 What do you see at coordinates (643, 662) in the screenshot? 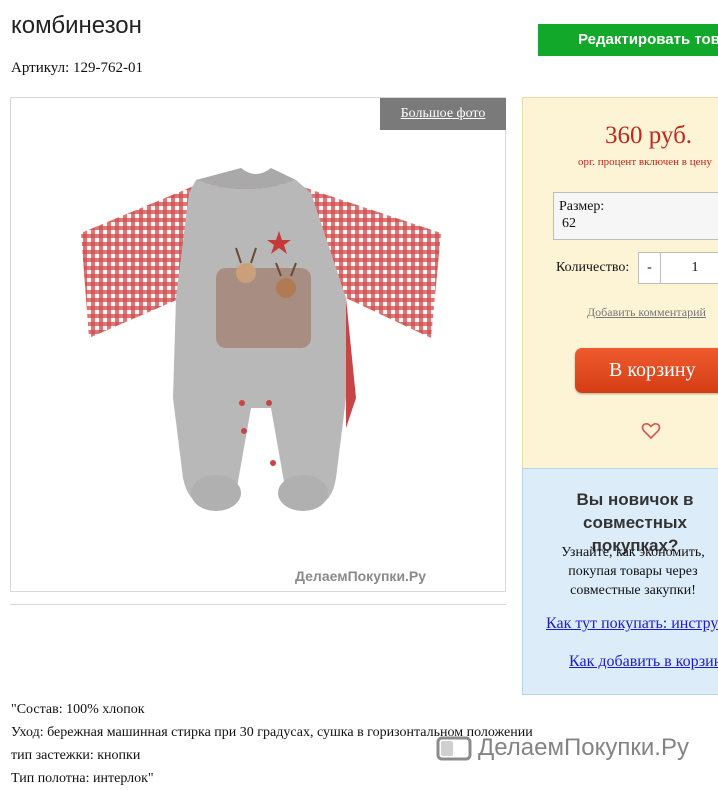
I see `how-to-add-to-cart-link: Как добавить в корзину` at bounding box center [643, 662].